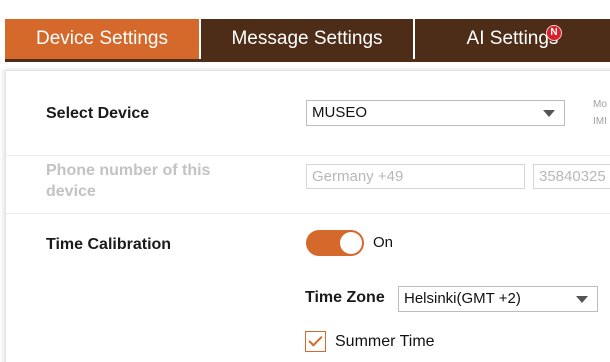 This screenshot has height=362, width=610. Describe the element at coordinates (307, 60) in the screenshot. I see `tab-underline` at that location.